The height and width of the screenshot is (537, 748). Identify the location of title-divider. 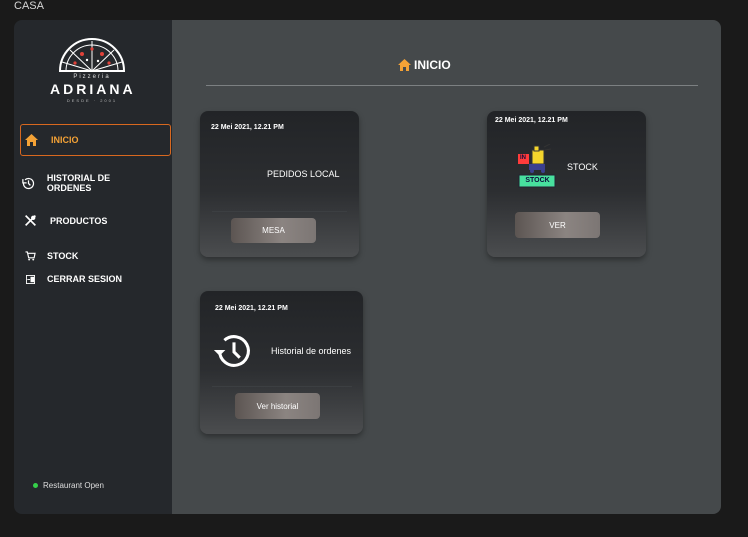
(452, 85).